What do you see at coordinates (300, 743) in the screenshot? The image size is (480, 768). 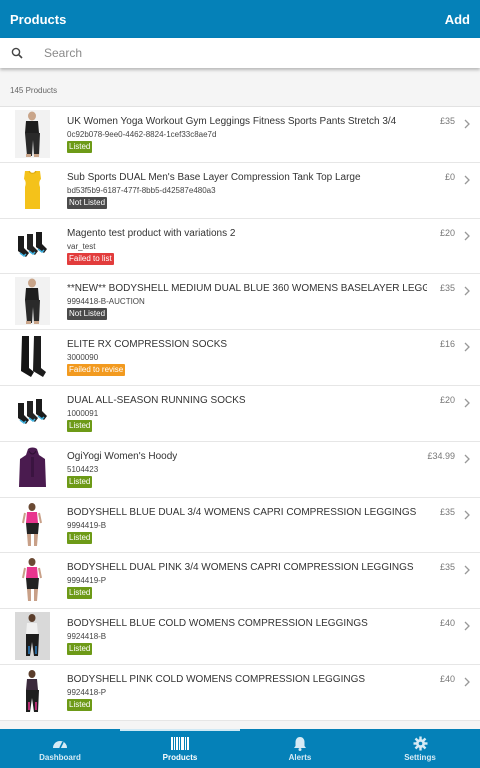 I see `bell-icon` at bounding box center [300, 743].